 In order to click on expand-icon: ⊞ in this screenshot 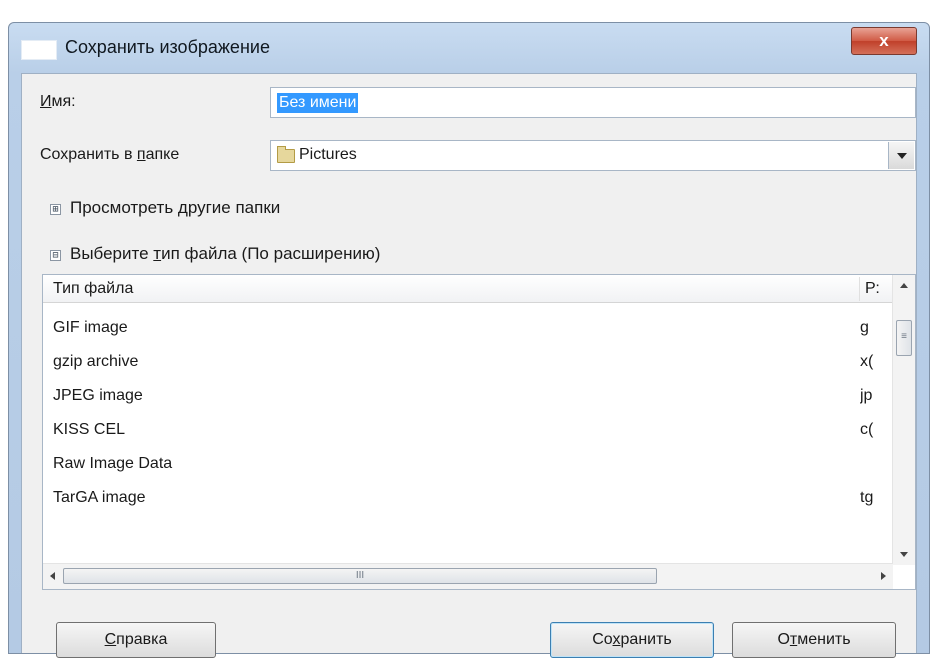, I will do `click(55, 209)`.